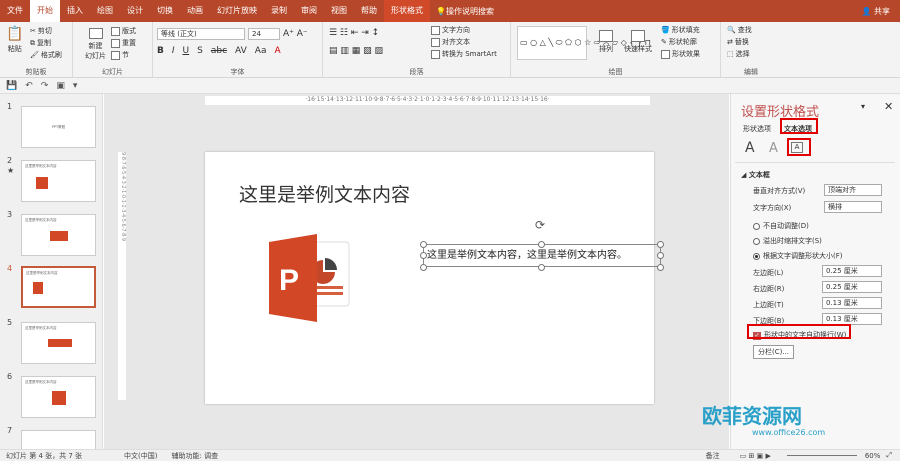  Describe the element at coordinates (123, 31) in the screenshot. I see `layout-button: 版式` at that location.